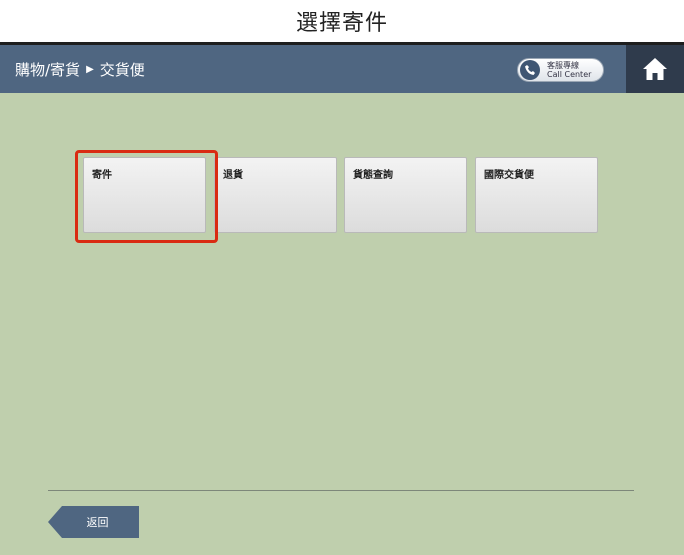 The width and height of the screenshot is (684, 555). I want to click on tile-label: 寄件, so click(102, 175).